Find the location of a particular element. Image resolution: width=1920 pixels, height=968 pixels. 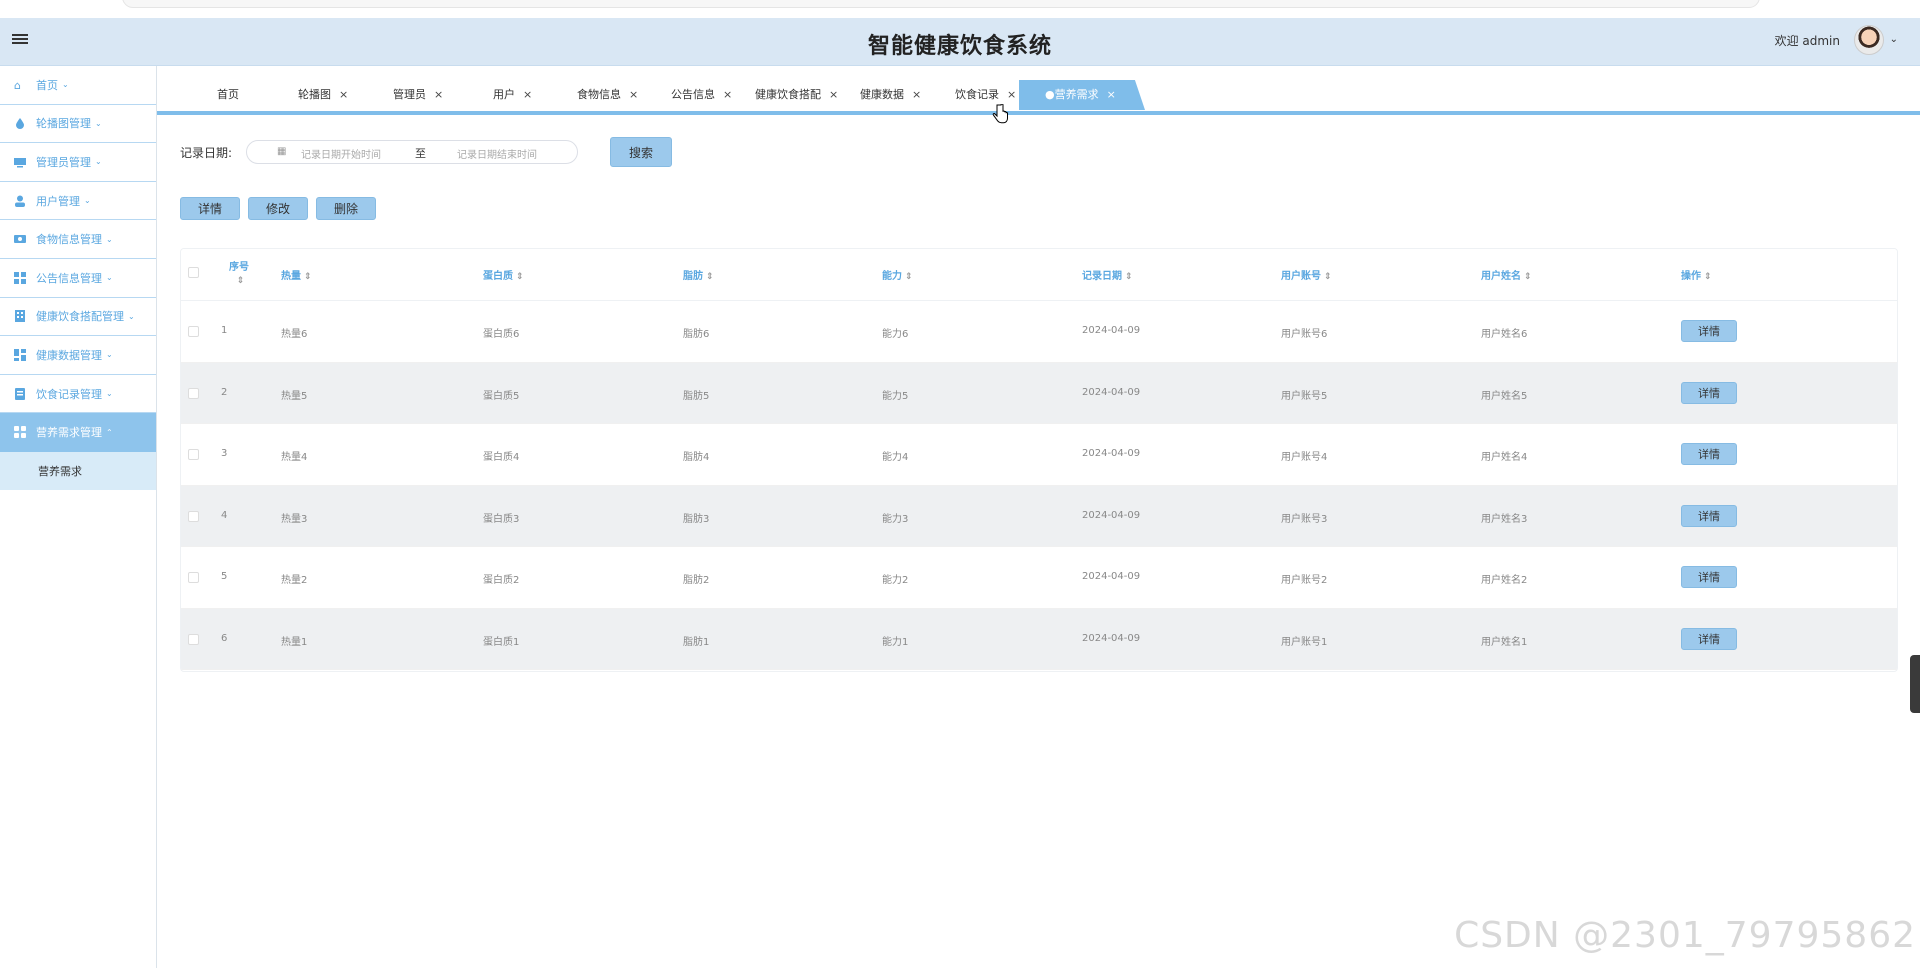

action-bar: 详情 修改 删除 is located at coordinates (278, 208).